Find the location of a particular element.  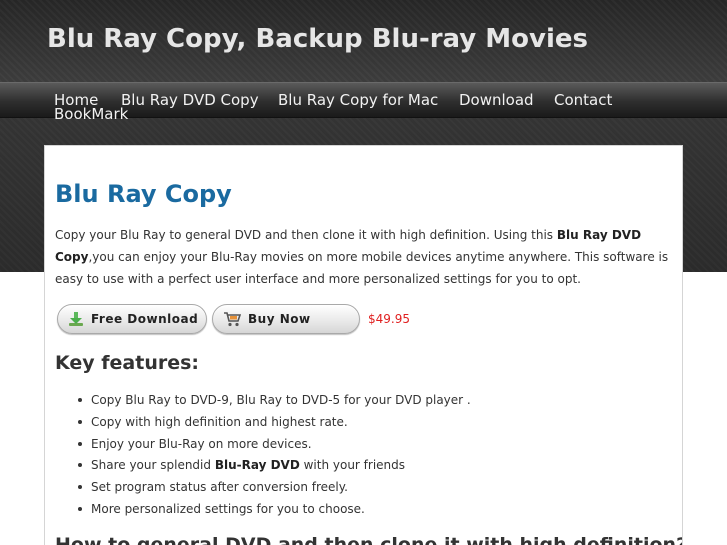

buy-now-button: Buy Now is located at coordinates (286, 319).